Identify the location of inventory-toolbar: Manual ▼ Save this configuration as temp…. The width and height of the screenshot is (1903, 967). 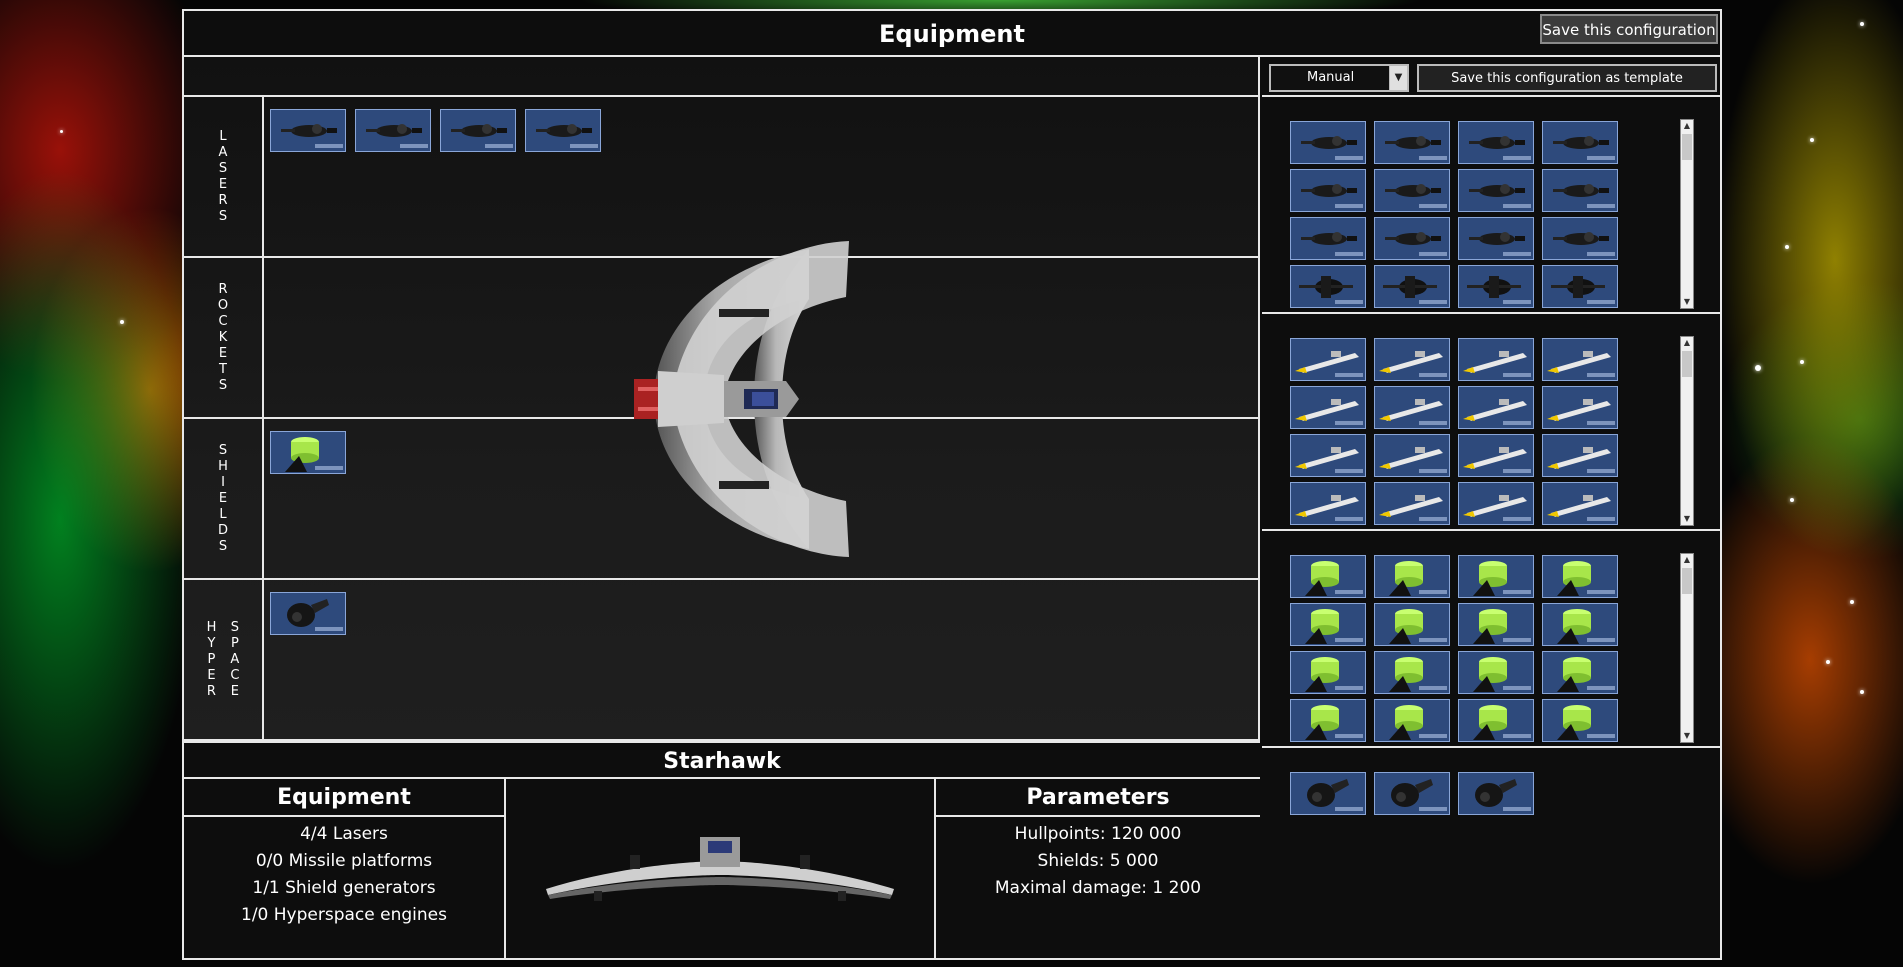
(1491, 77).